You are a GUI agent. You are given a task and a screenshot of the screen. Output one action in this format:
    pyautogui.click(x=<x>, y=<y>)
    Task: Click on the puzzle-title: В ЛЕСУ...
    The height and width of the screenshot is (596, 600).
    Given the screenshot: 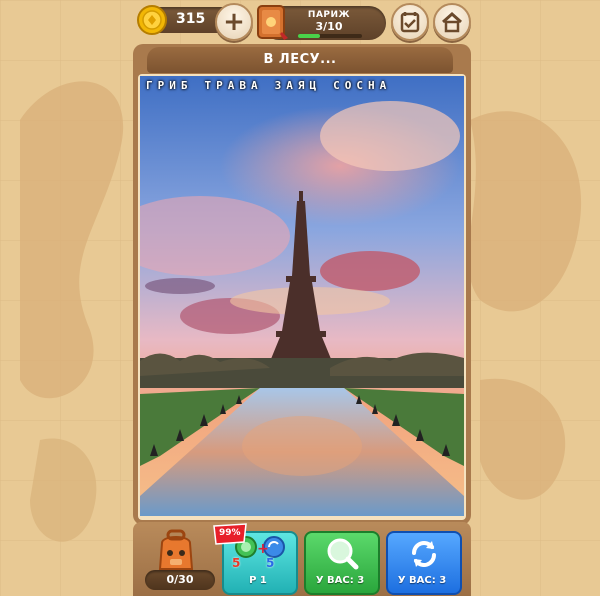 What is the action you would take?
    pyautogui.click(x=300, y=59)
    